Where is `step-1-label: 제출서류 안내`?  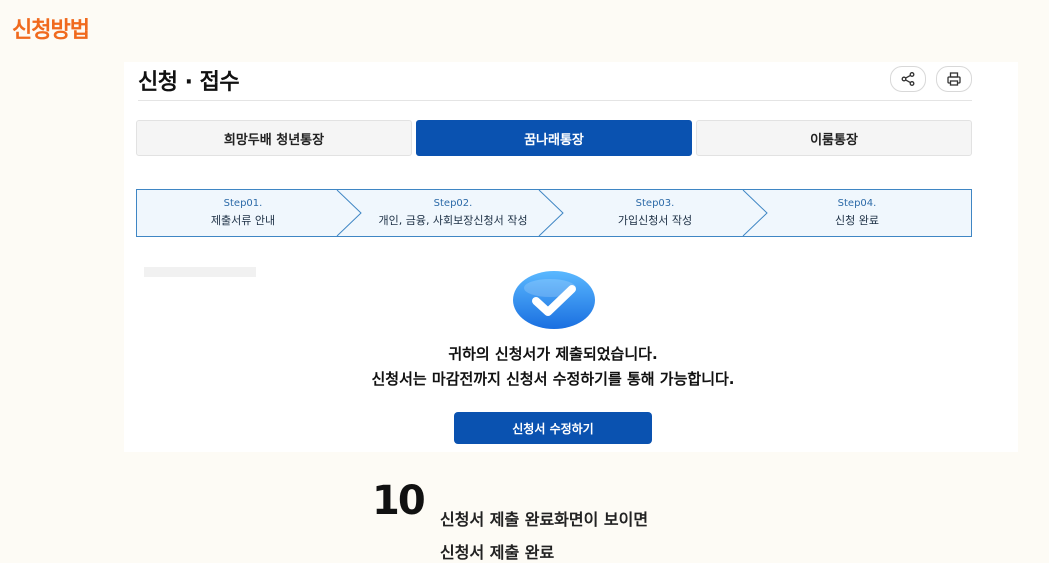
step-1-label: 제출서류 안내 is located at coordinates (243, 220).